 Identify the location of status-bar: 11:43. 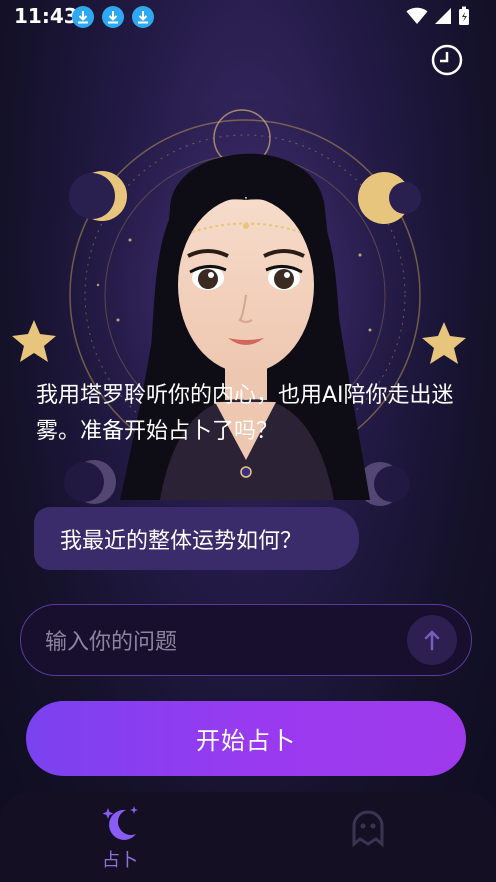
(248, 17).